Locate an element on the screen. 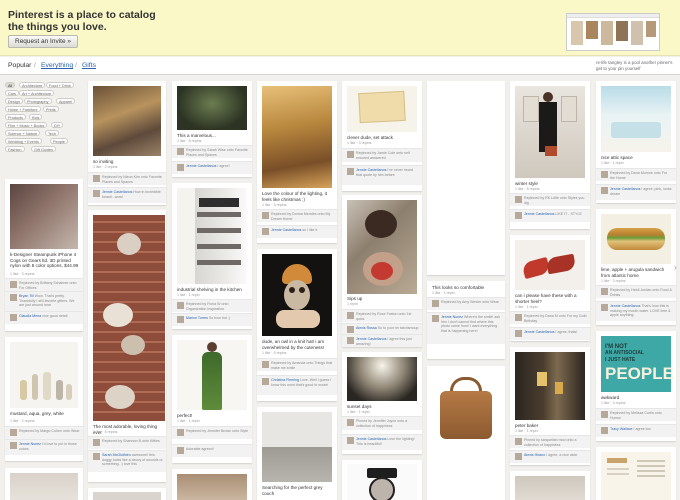 The height and width of the screenshot is (500, 680). category-chip: Home + Furniture is located at coordinates (23, 109).